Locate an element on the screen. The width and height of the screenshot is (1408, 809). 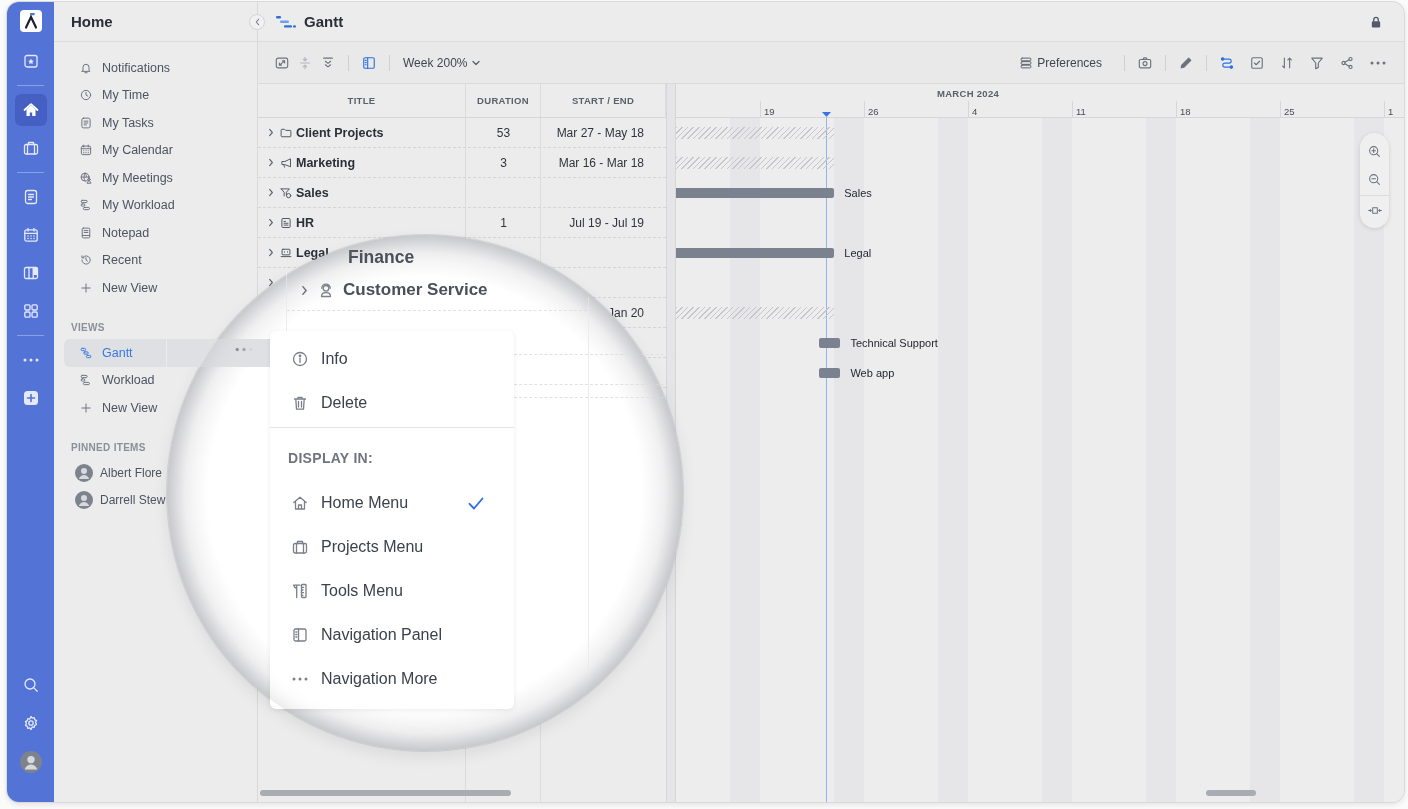
chevron-left-icon is located at coordinates (257, 22).